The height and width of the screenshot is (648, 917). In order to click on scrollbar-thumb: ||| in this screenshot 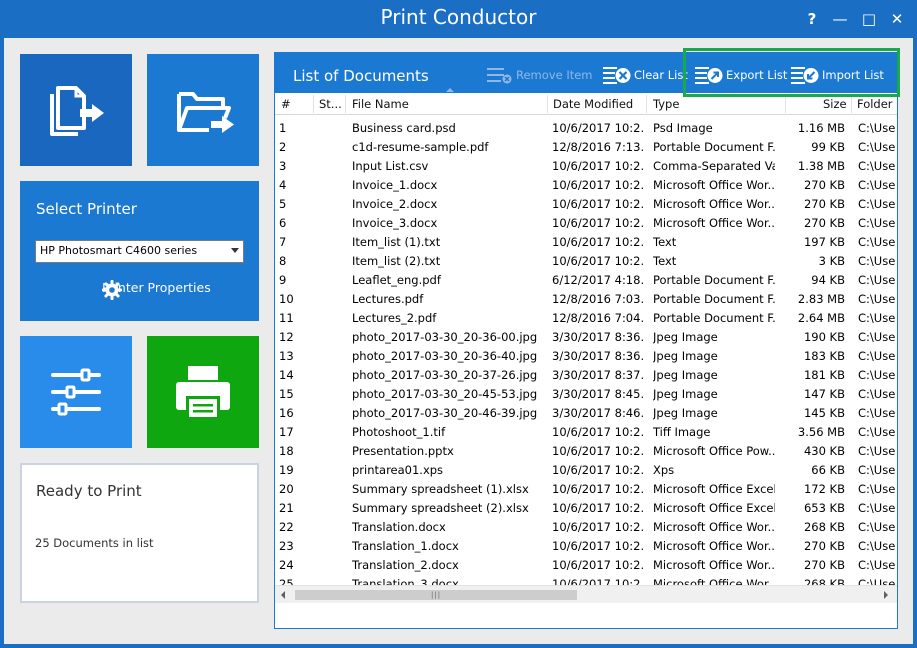, I will do `click(436, 595)`.